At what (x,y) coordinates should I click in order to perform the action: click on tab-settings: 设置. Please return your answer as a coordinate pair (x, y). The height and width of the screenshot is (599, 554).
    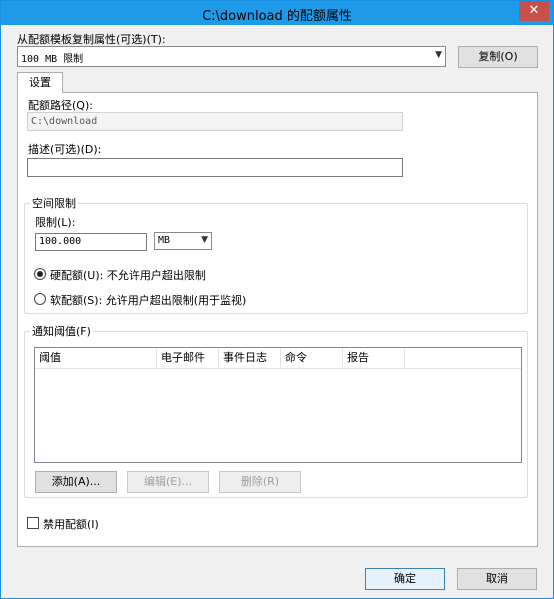
    Looking at the image, I should click on (40, 82).